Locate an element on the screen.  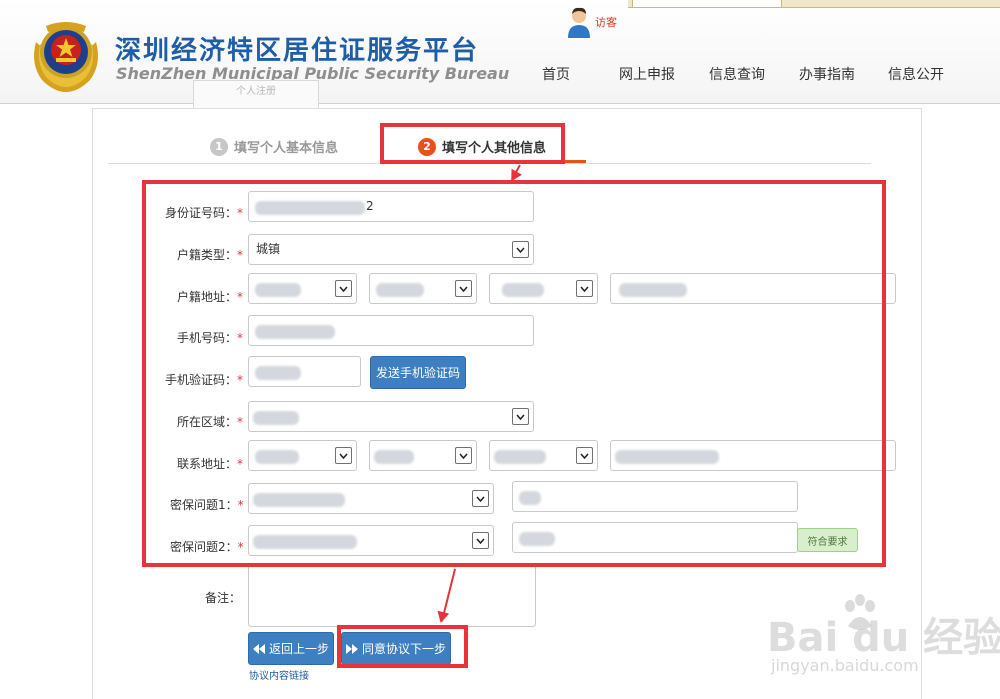
remarks-textarea is located at coordinates (392, 596).